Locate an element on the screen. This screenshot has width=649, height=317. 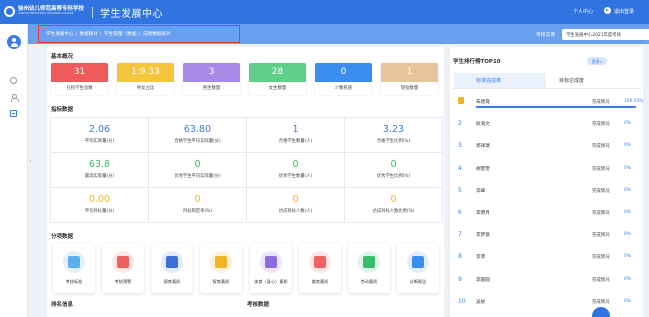
ranking-row: 4 胡雯雯 完成情况 0% is located at coordinates (546, 169).